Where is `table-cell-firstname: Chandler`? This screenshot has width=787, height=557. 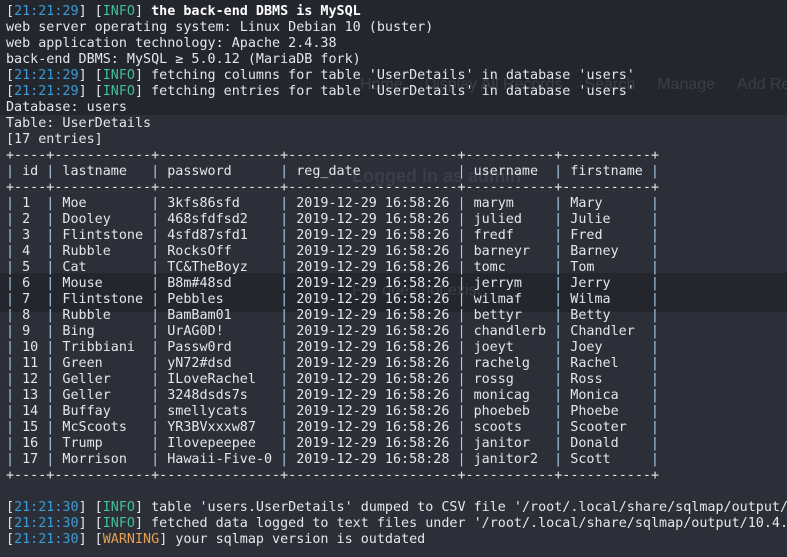
table-cell-firstname: Chandler is located at coordinates (602, 331).